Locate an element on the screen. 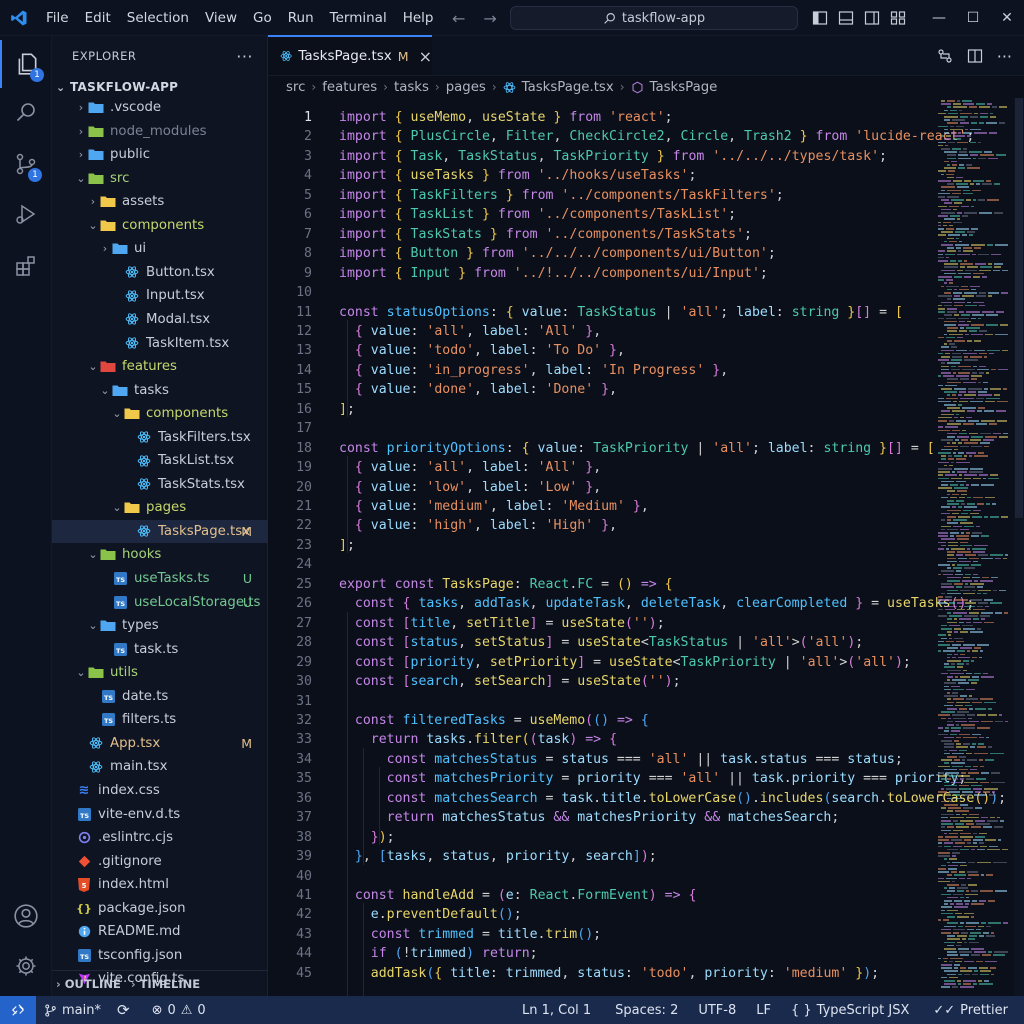  tree-item: › .vscode is located at coordinates (160, 107).